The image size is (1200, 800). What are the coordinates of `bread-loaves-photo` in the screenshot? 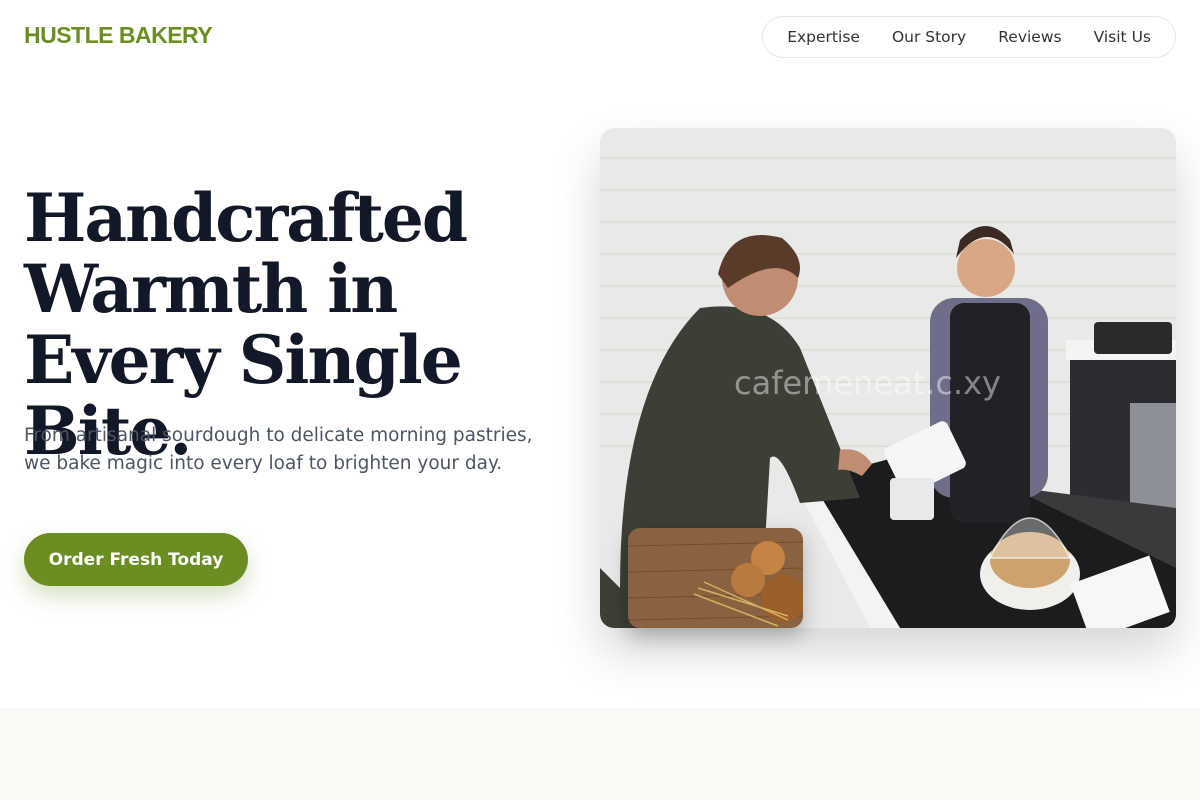 It's located at (715, 578).